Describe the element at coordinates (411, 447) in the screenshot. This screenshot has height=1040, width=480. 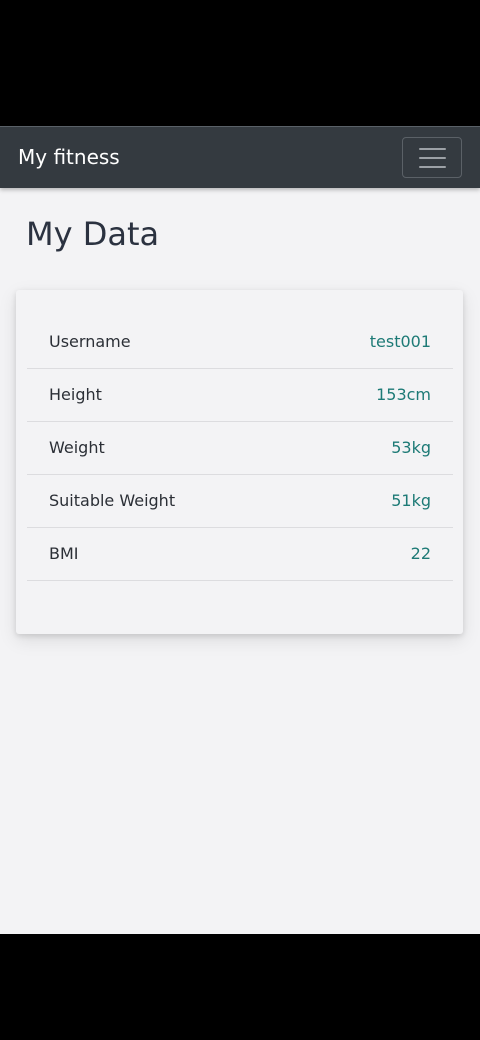
I see `row-value: 53kg` at that location.